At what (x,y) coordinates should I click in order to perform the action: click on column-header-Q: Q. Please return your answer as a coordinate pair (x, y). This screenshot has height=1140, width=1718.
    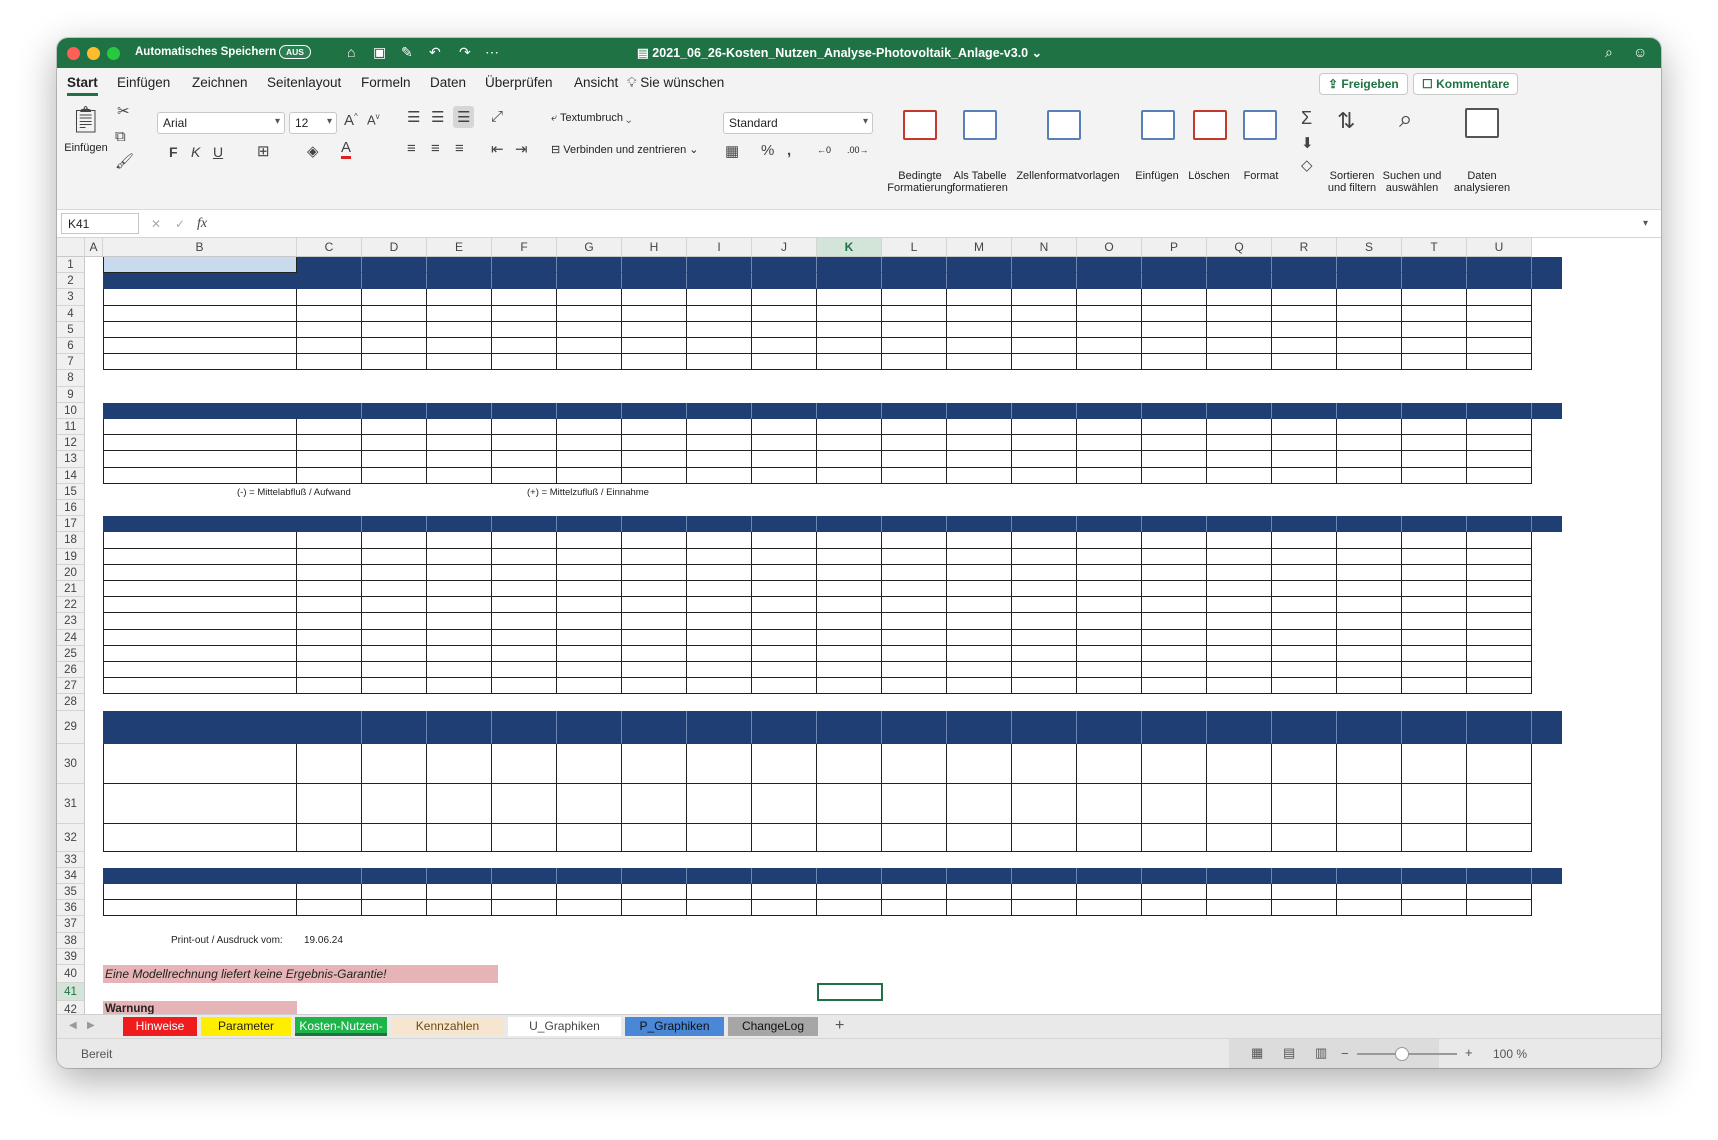
    Looking at the image, I should click on (1239, 247).